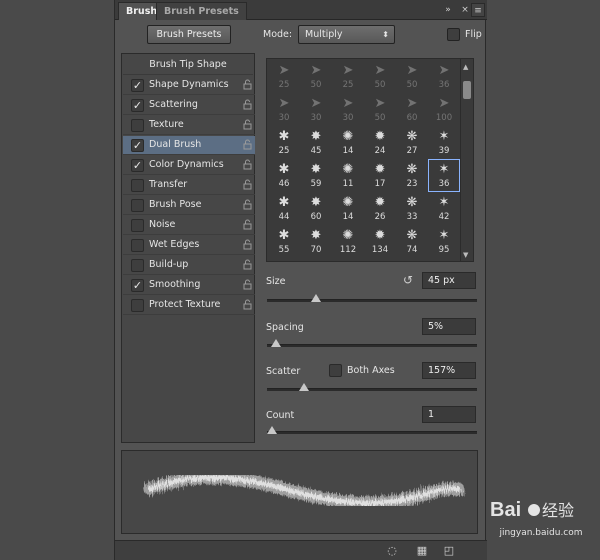 The width and height of the screenshot is (600, 560). Describe the element at coordinates (380, 175) in the screenshot. I see `brush-tip-3-3: ✹ 17` at that location.